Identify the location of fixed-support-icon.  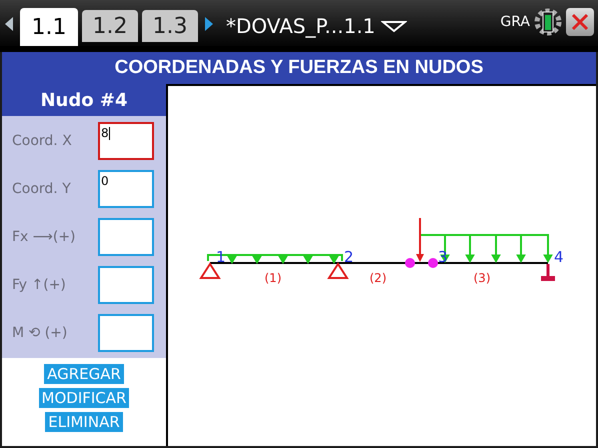
(548, 272).